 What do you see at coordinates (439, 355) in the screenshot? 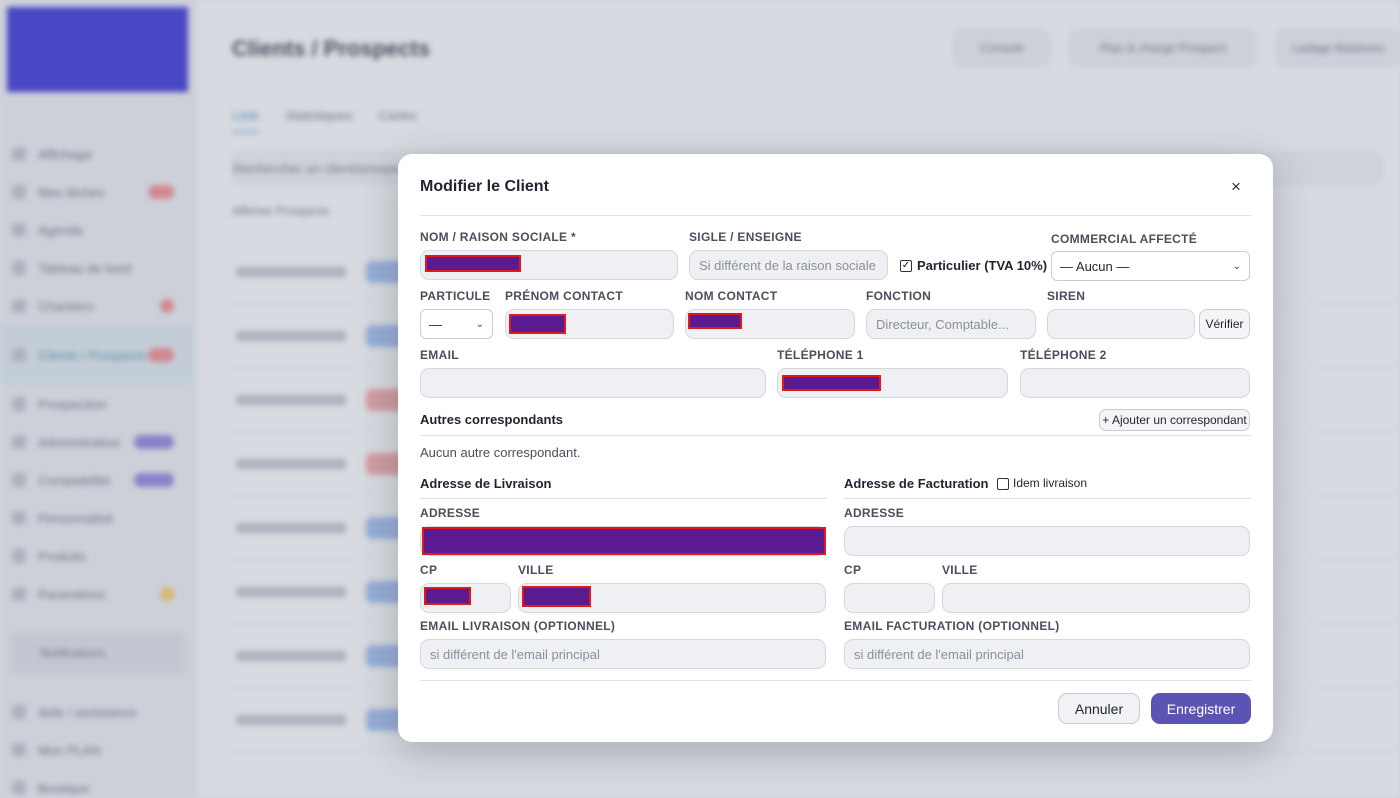
I see `email-label: EMAIL` at bounding box center [439, 355].